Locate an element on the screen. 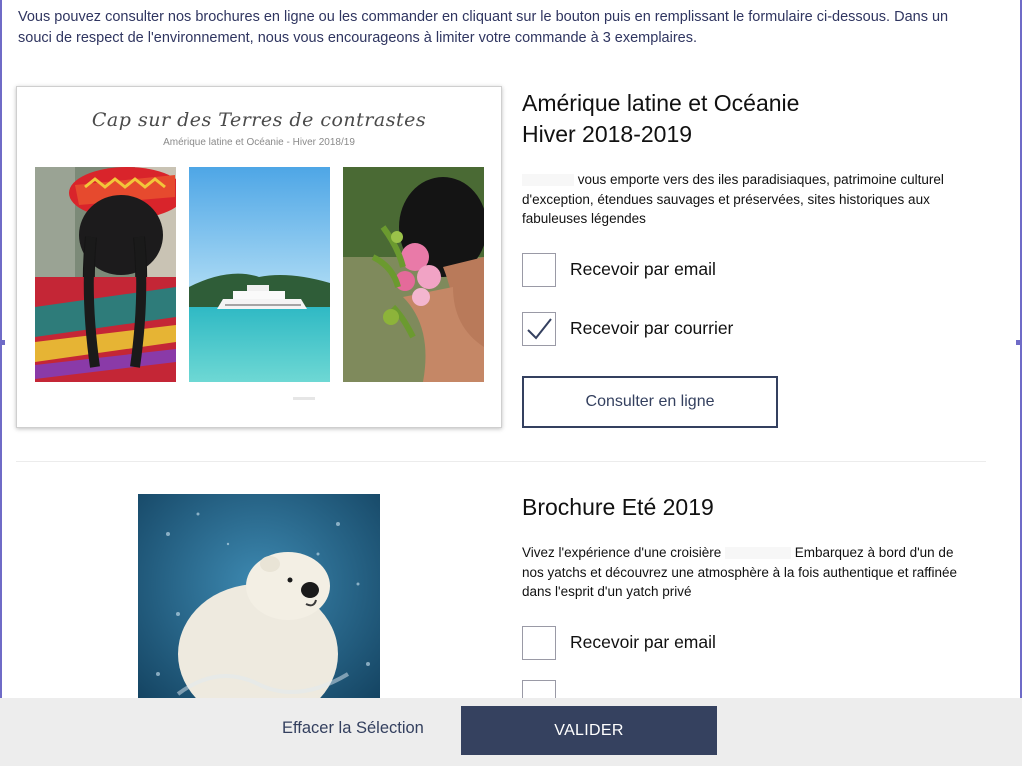 This screenshot has height=766, width=1022. carousel-indicator is located at coordinates (304, 398).